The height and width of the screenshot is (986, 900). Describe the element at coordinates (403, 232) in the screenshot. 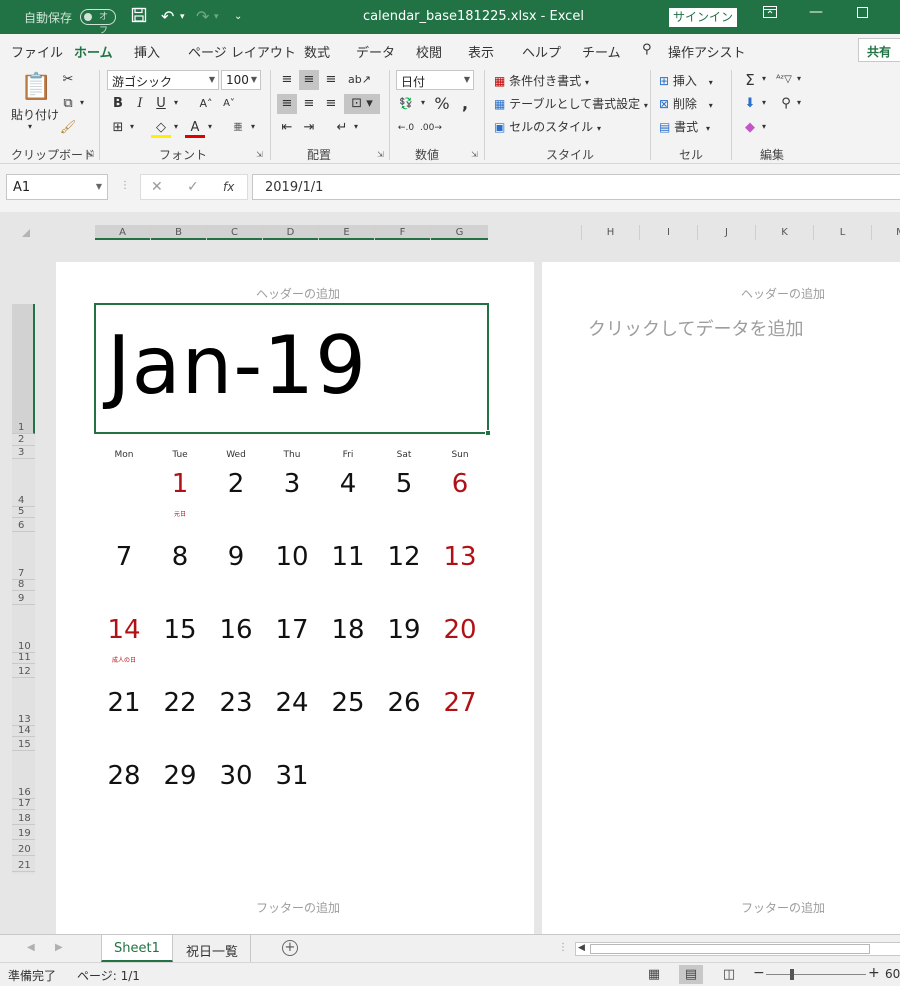

I see `column-header: F` at that location.